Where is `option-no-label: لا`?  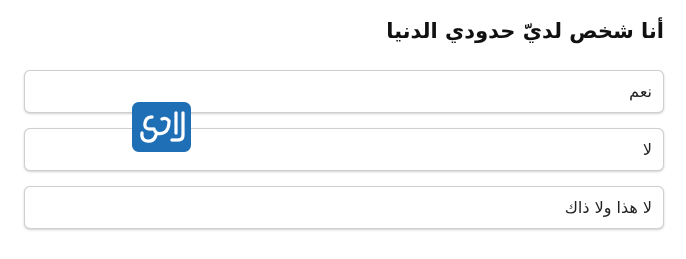
option-no-label: لا is located at coordinates (647, 149).